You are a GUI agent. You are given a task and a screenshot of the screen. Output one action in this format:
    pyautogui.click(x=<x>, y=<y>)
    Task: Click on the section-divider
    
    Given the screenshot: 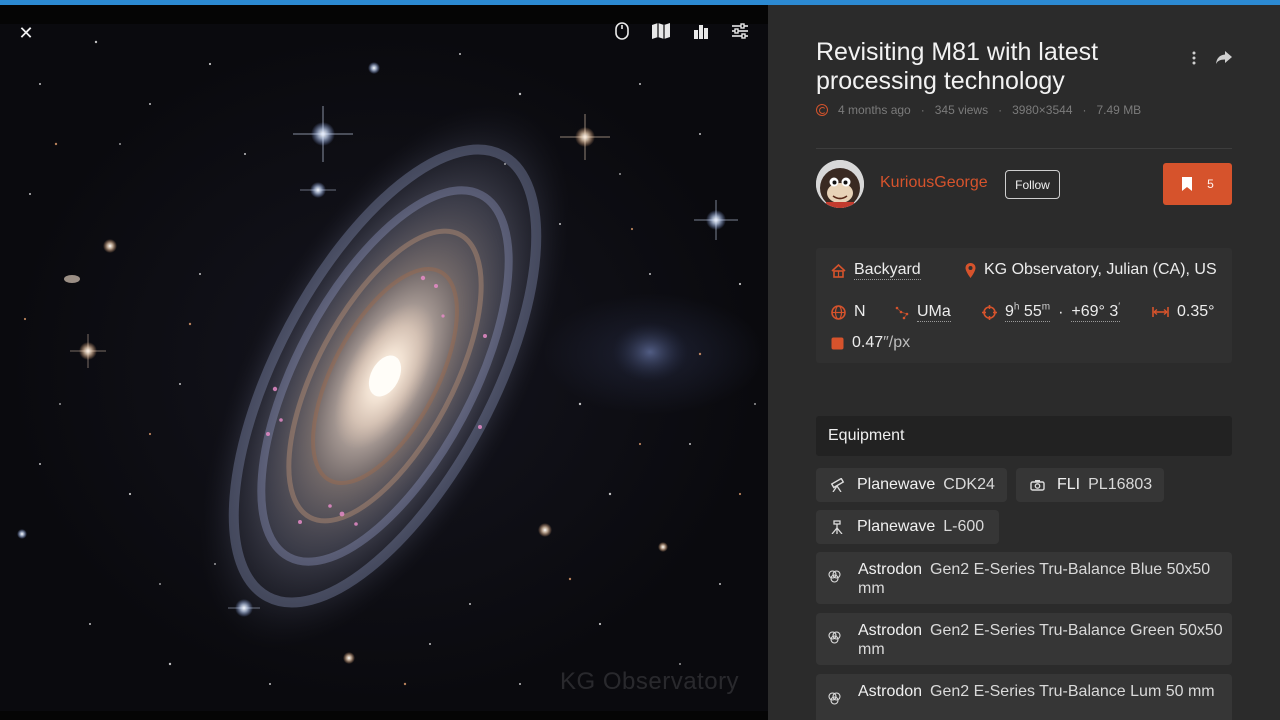 What is the action you would take?
    pyautogui.click(x=1024, y=148)
    